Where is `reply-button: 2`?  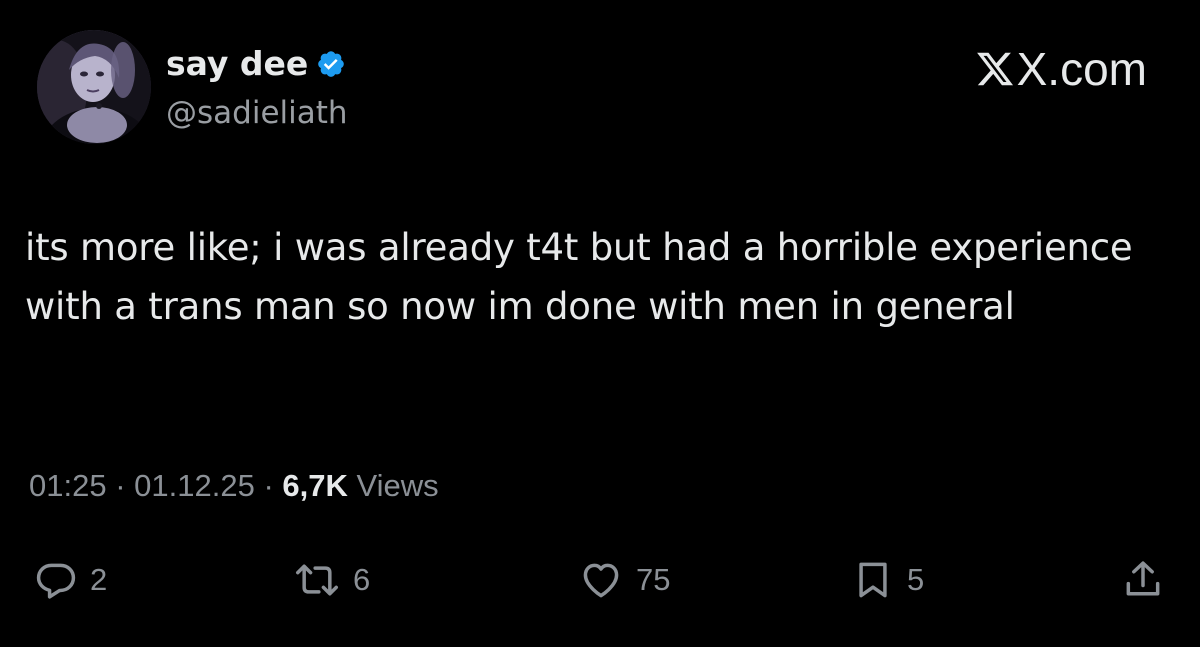 reply-button: 2 is located at coordinates (70, 580).